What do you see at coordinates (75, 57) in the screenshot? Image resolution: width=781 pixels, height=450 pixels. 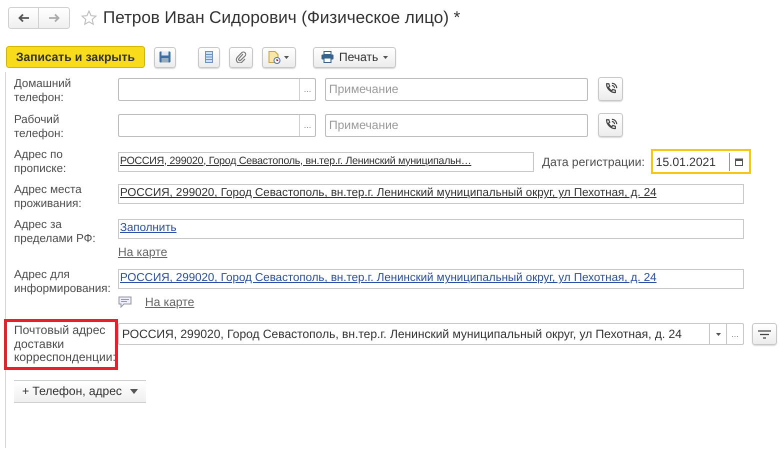 I see `save-and-close-button: Записать и закрыть` at bounding box center [75, 57].